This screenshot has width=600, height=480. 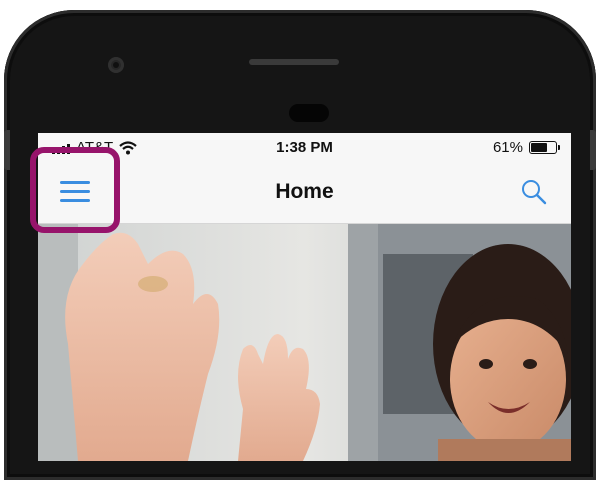 What do you see at coordinates (116, 65) in the screenshot?
I see `front-camera` at bounding box center [116, 65].